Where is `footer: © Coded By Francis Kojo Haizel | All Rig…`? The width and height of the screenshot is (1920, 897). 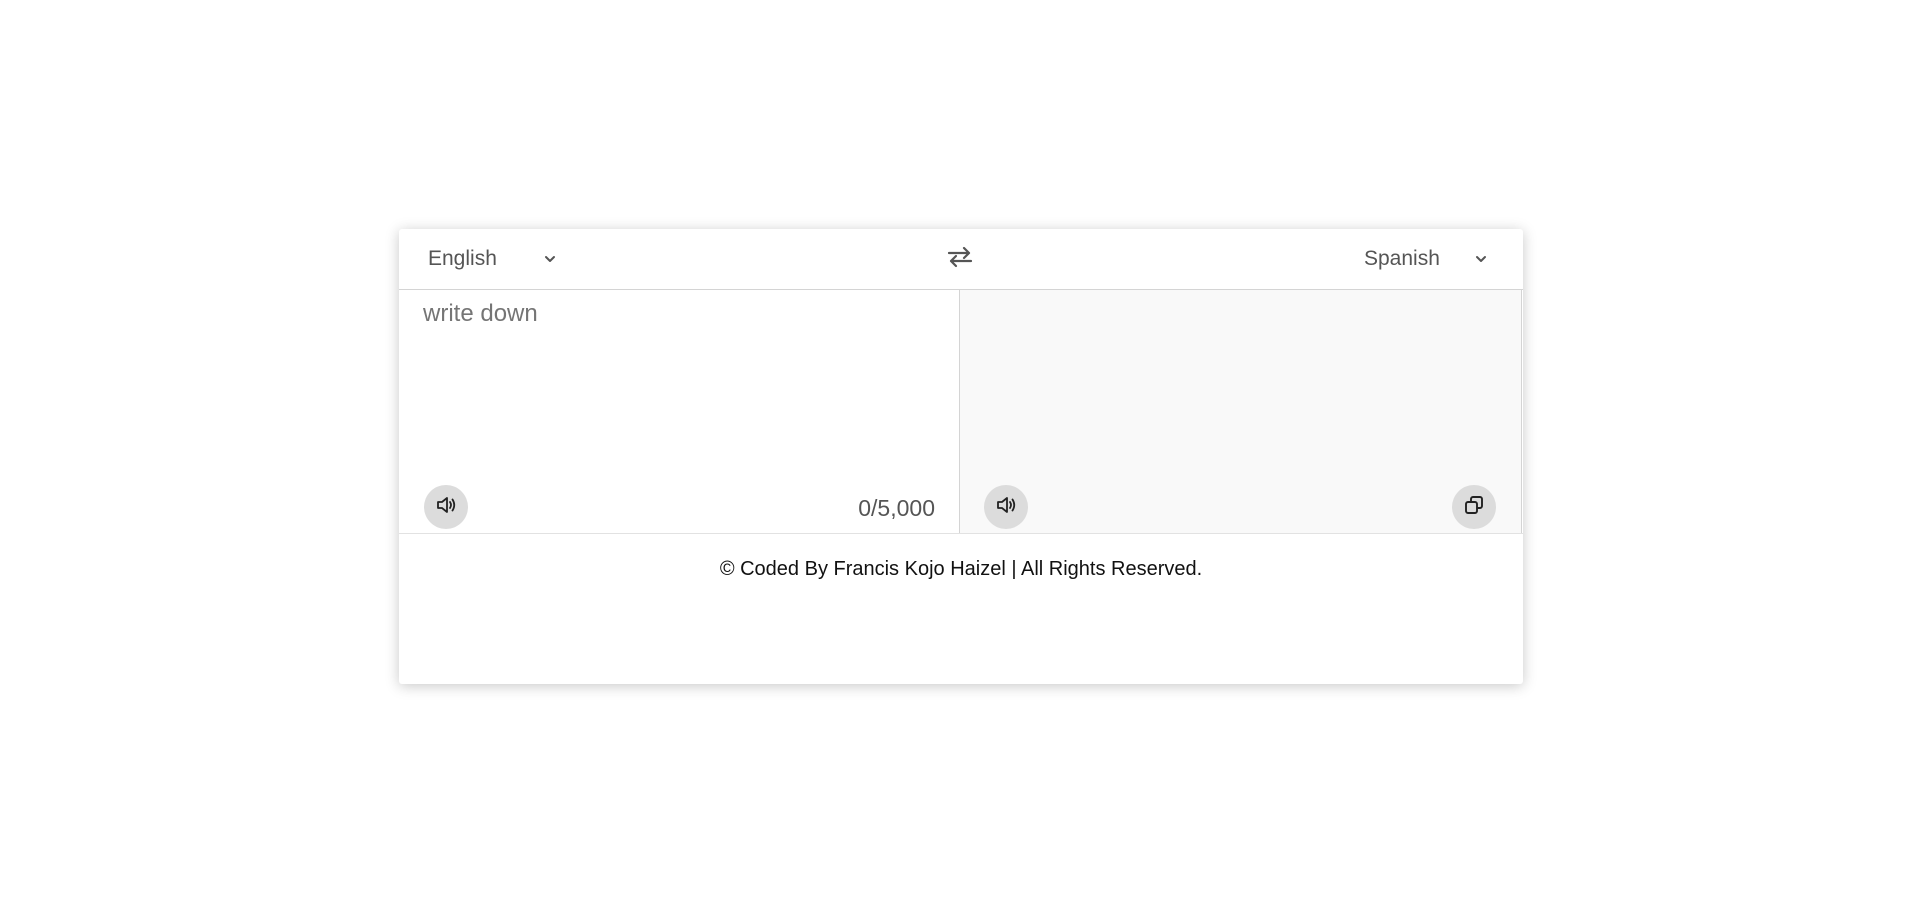
footer: © Coded By Francis Kojo Haizel | All Rig… is located at coordinates (961, 608).